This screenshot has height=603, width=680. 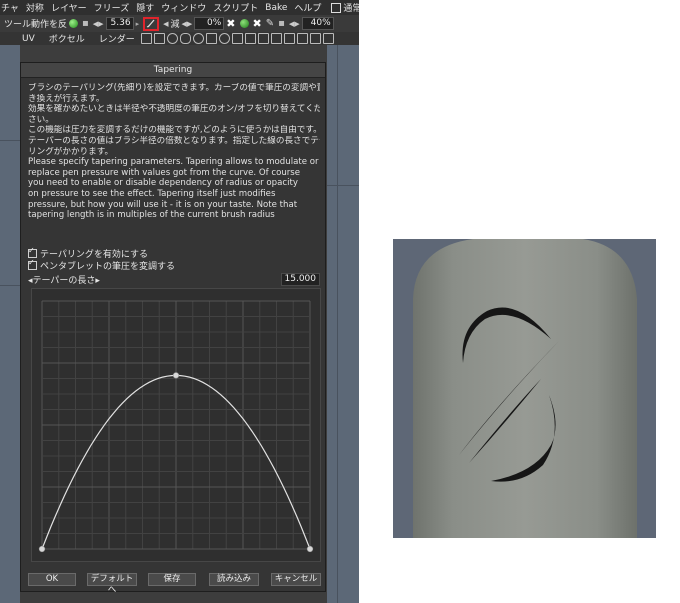 I want to click on zoom-field: 40%, so click(x=317, y=23).